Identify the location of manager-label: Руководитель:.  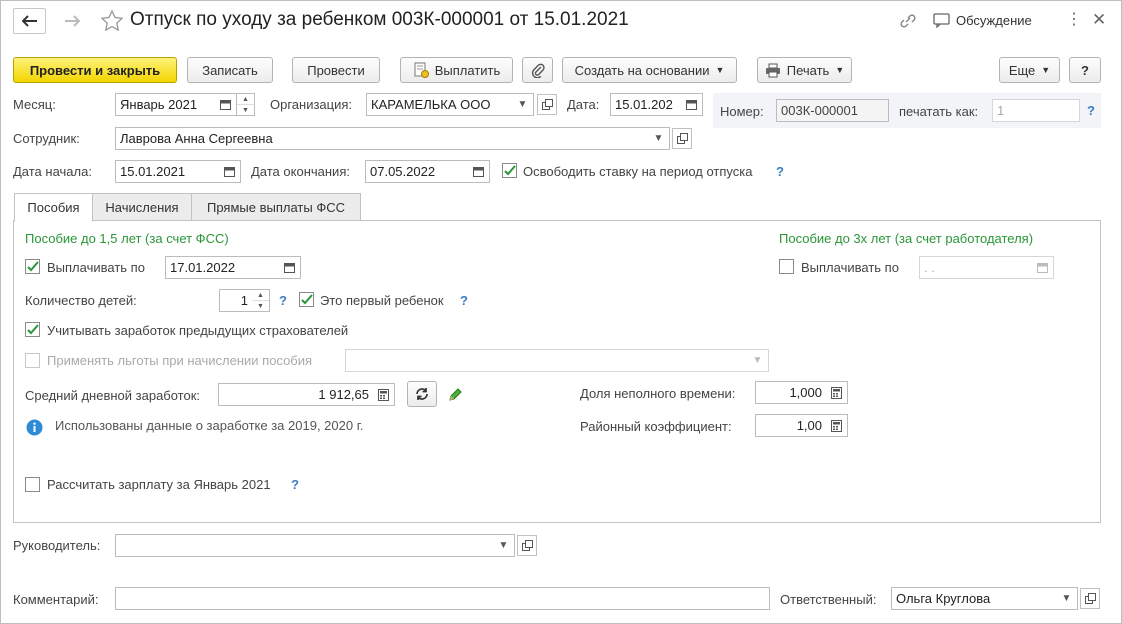
(57, 545).